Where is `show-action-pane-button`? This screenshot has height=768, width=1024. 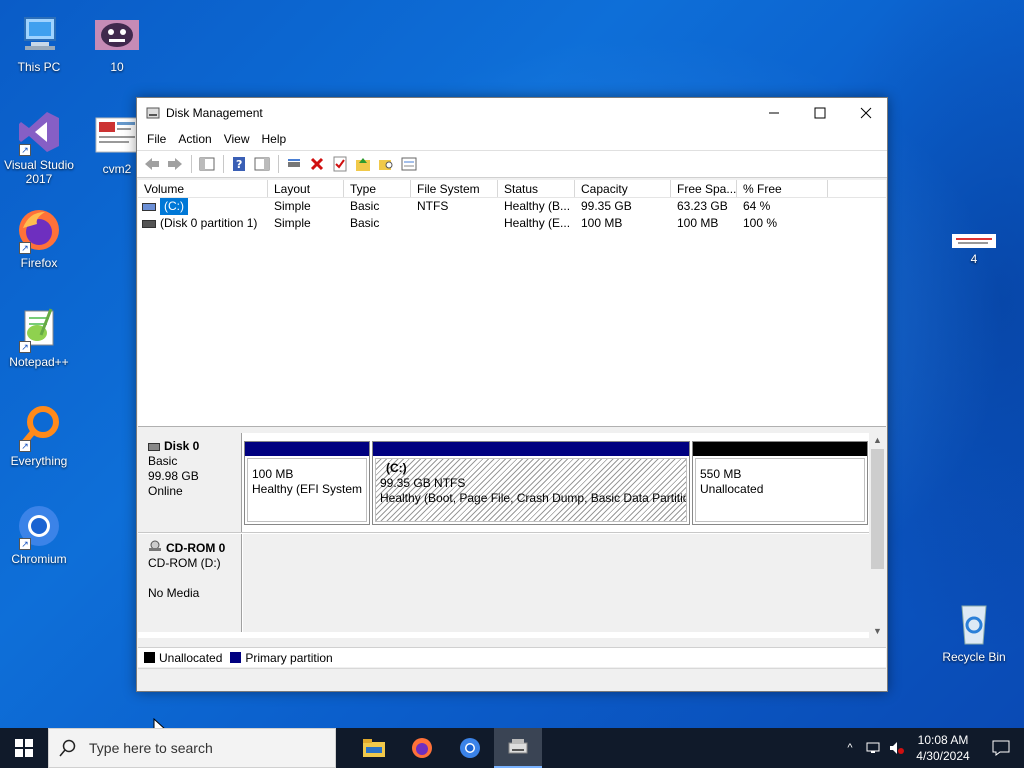
show-action-pane-button is located at coordinates (262, 164).